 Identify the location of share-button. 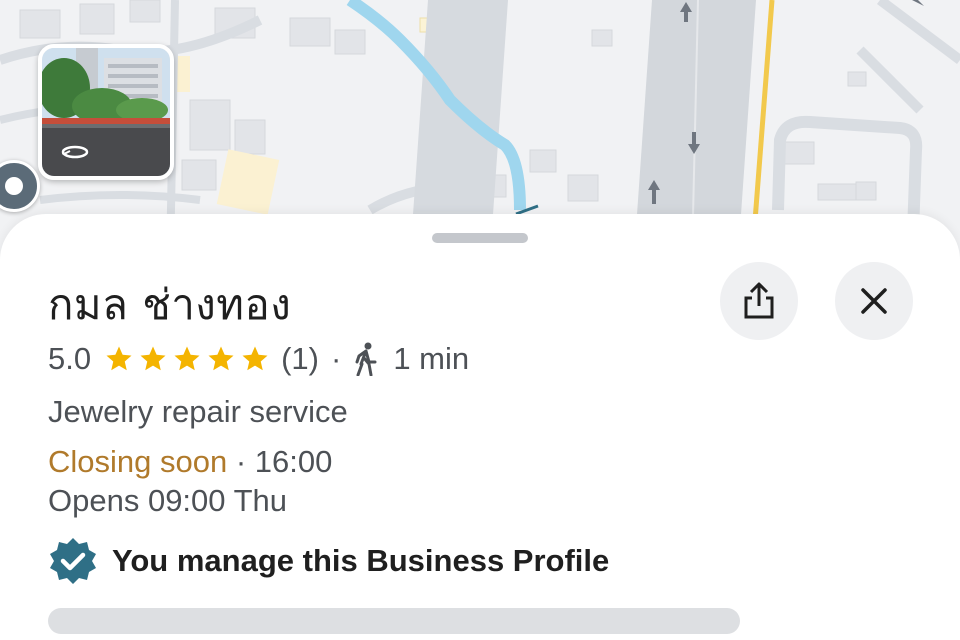
(759, 301).